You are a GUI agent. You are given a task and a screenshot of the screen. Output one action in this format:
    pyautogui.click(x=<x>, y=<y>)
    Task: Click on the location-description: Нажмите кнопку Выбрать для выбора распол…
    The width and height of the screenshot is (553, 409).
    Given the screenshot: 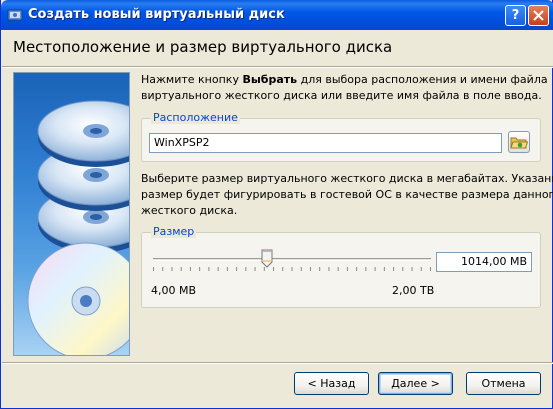 What is the action you would take?
    pyautogui.click(x=344, y=87)
    